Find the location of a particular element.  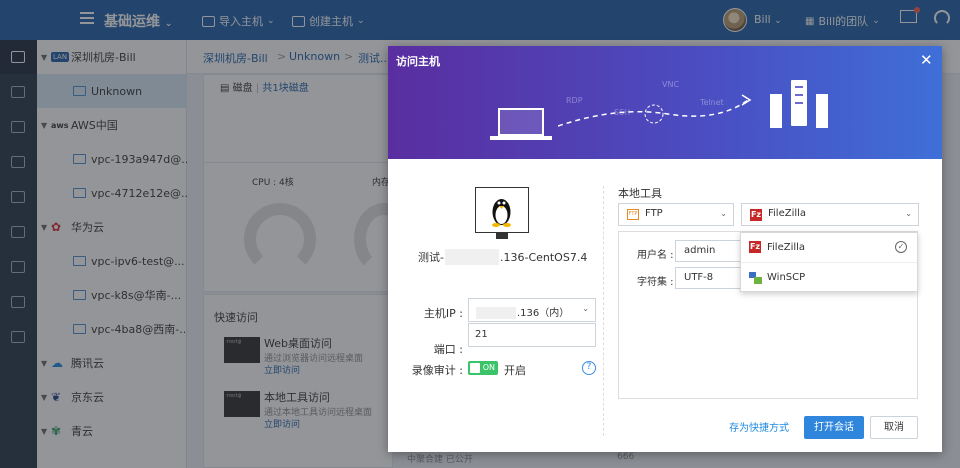

username-label: 用户名 : is located at coordinates (655, 255).